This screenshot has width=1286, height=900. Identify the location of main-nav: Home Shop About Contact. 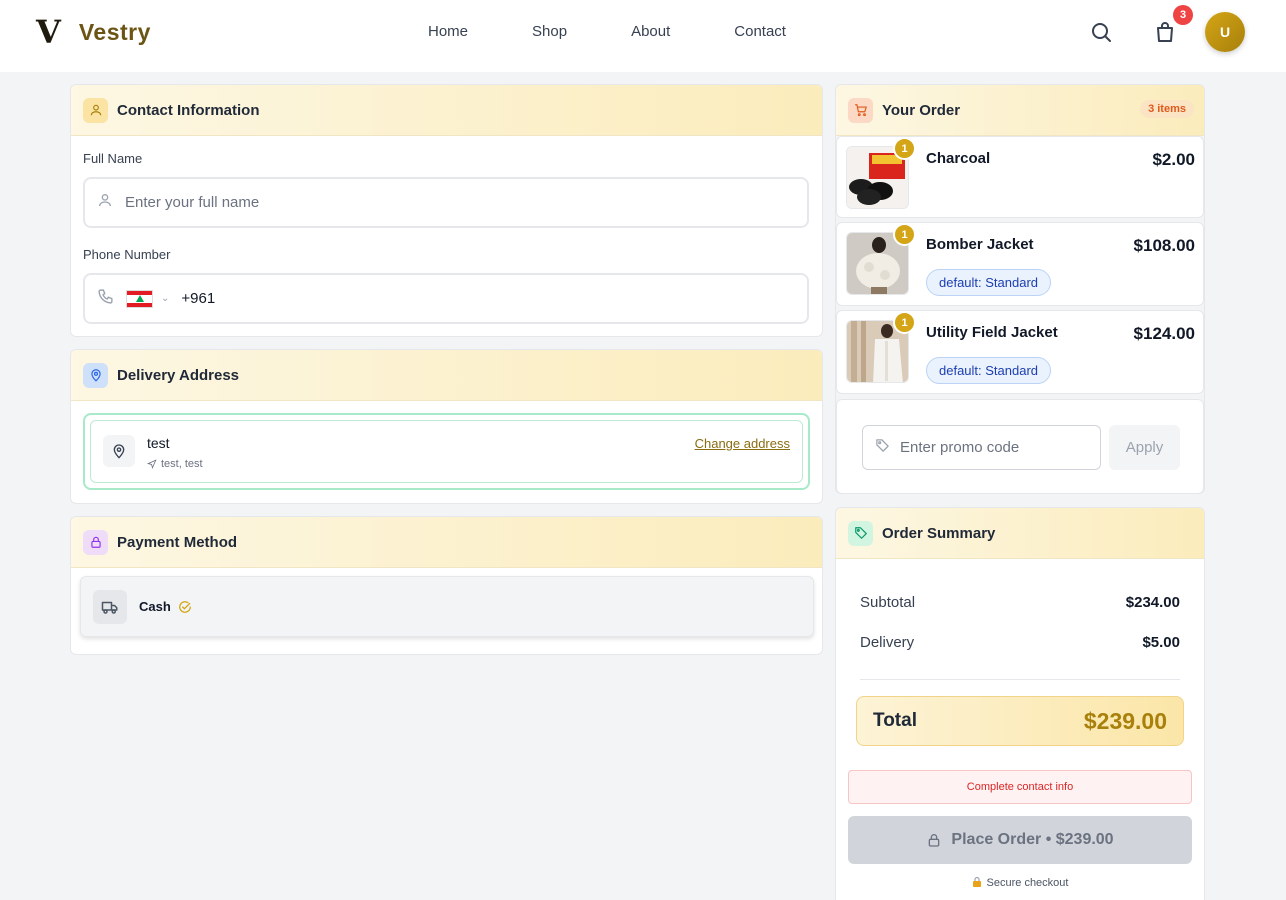
(639, 32).